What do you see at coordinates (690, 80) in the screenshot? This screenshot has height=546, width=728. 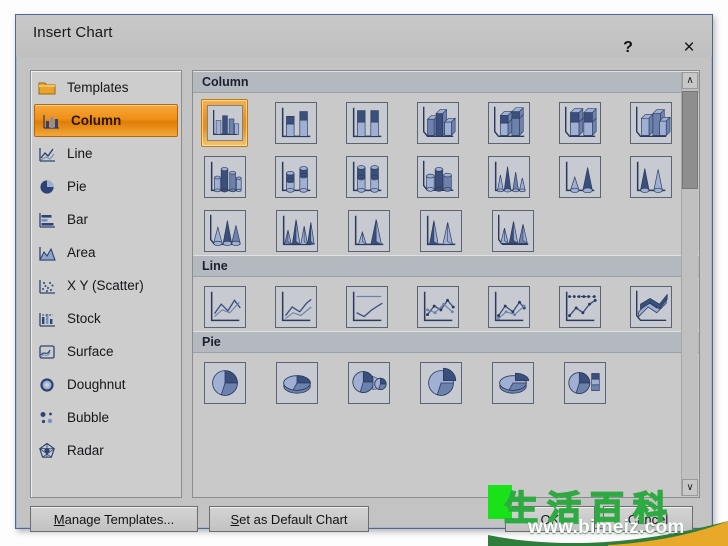 I see `scroll-up-icon: ∧` at bounding box center [690, 80].